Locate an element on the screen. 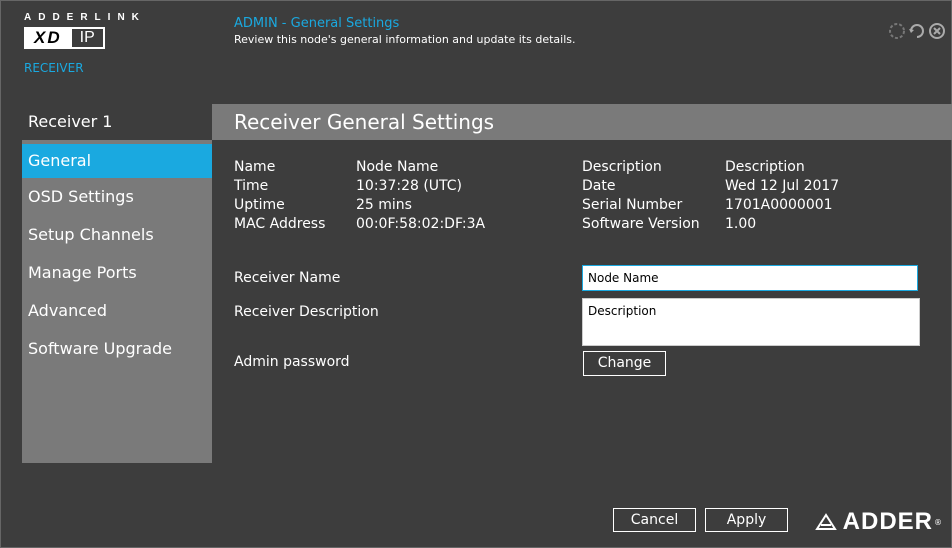 The height and width of the screenshot is (548, 952). panel-header: Receiver General Settings is located at coordinates (582, 122).